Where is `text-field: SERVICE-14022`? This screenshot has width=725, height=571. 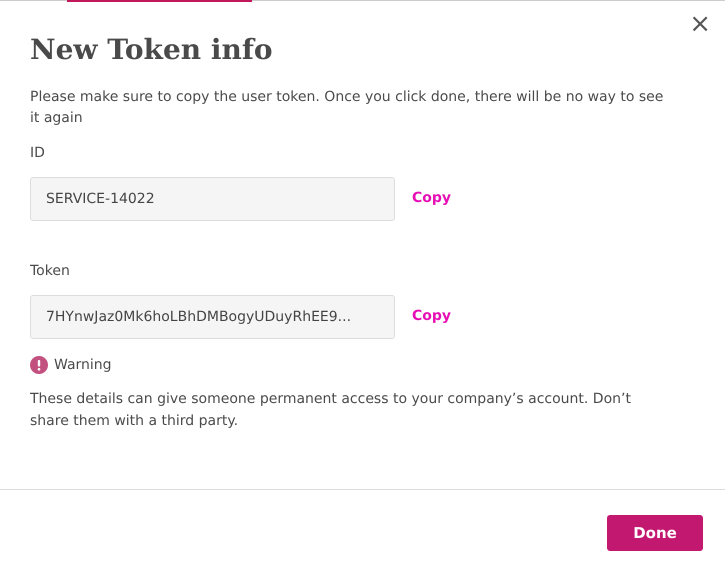
text-field: SERVICE-14022 is located at coordinates (212, 198).